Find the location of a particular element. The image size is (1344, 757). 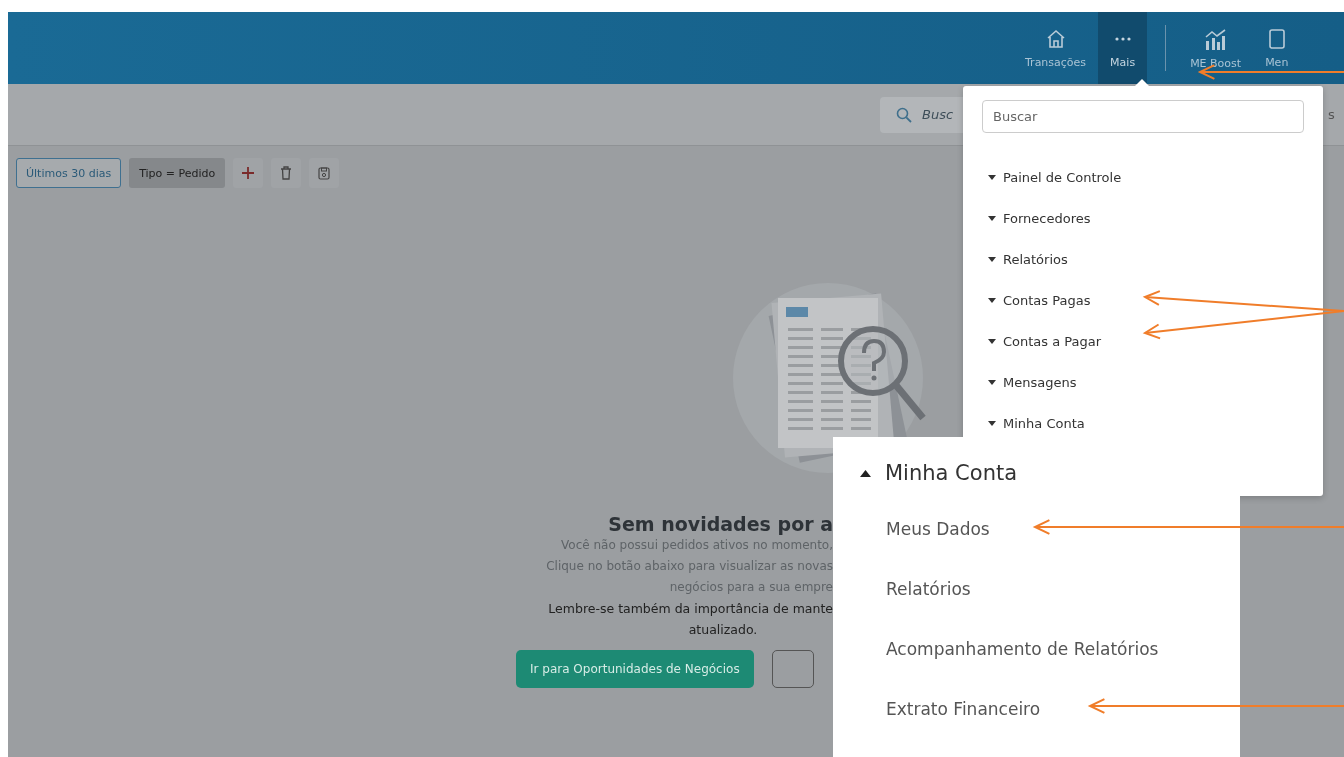

opportunities-button: Ir para Oportunidades de Negócios is located at coordinates (635, 669).